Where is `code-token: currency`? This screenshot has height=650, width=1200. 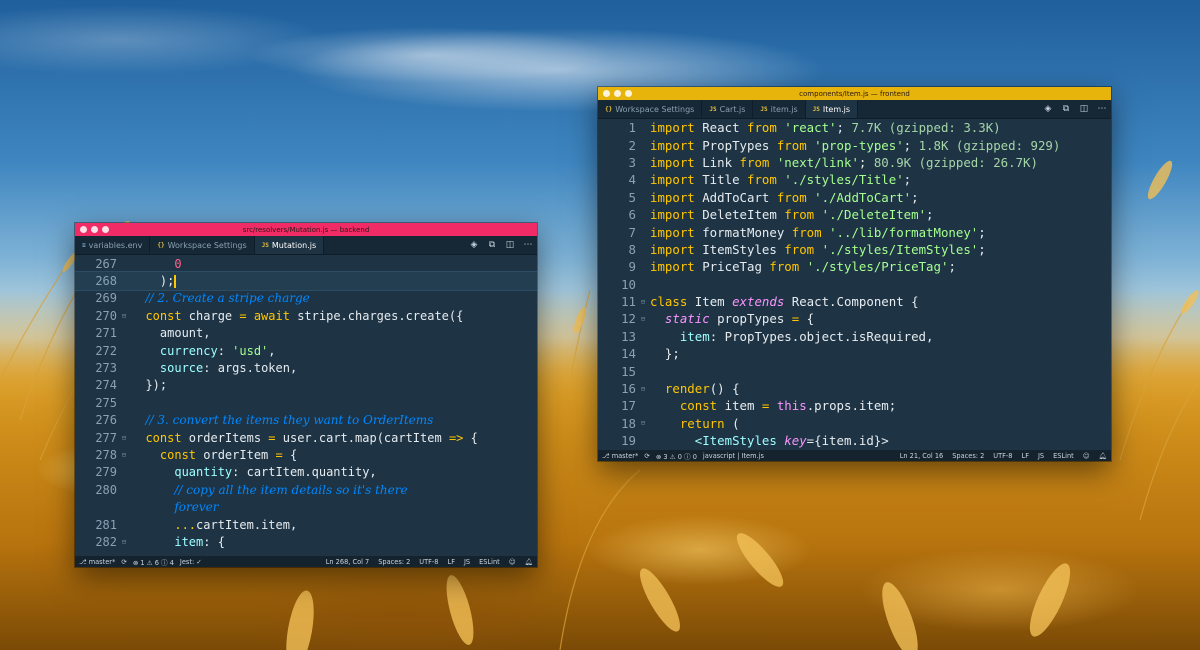 code-token: currency is located at coordinates (188, 350).